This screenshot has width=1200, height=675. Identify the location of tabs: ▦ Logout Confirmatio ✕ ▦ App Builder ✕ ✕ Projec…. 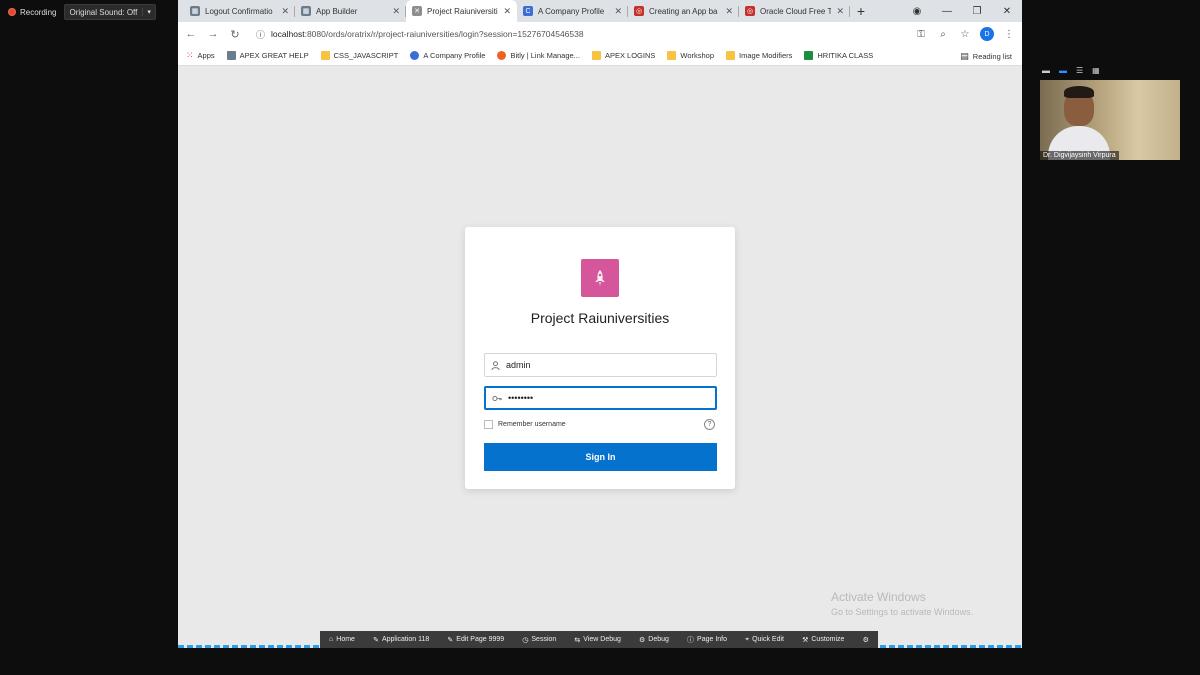
(514, 11).